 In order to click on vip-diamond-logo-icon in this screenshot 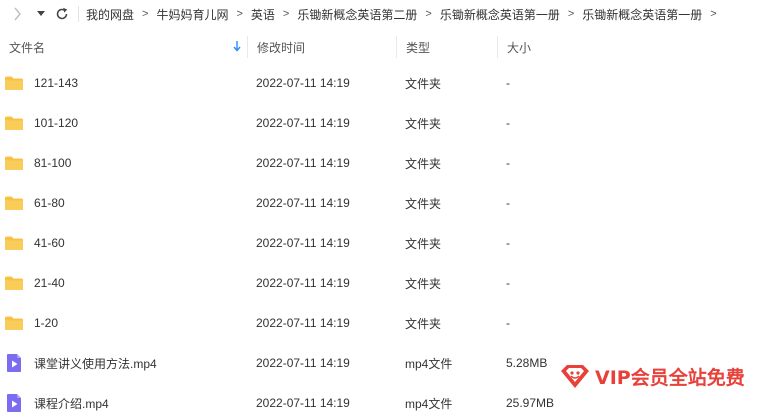, I will do `click(575, 376)`.